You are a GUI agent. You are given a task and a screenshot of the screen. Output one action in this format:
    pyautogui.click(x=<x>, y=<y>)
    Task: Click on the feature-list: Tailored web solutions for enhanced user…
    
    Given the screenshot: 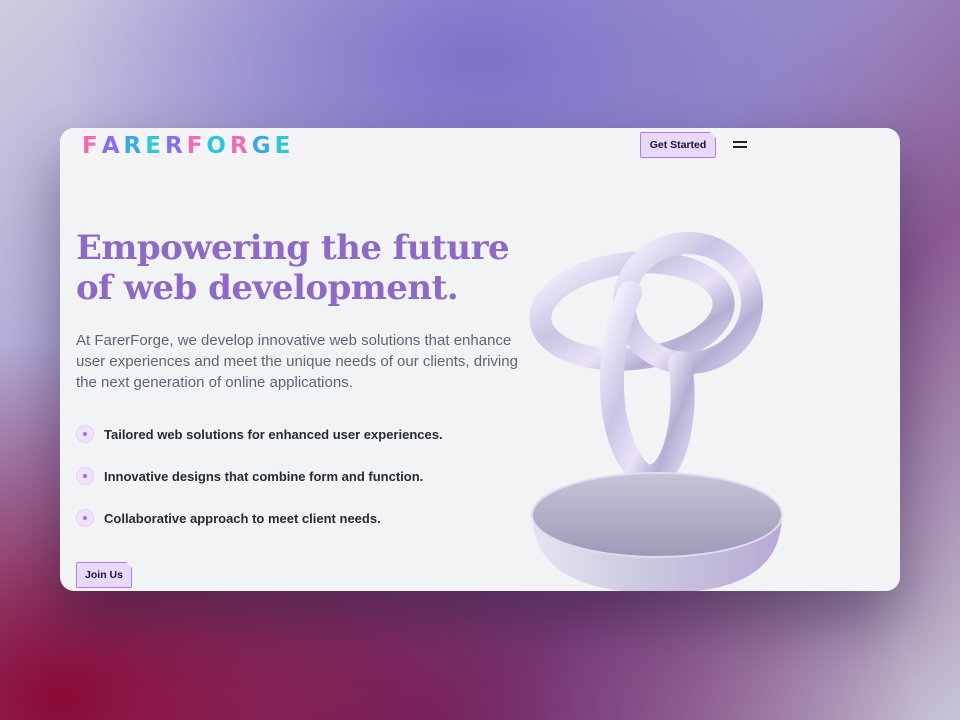 What is the action you would take?
    pyautogui.click(x=259, y=487)
    